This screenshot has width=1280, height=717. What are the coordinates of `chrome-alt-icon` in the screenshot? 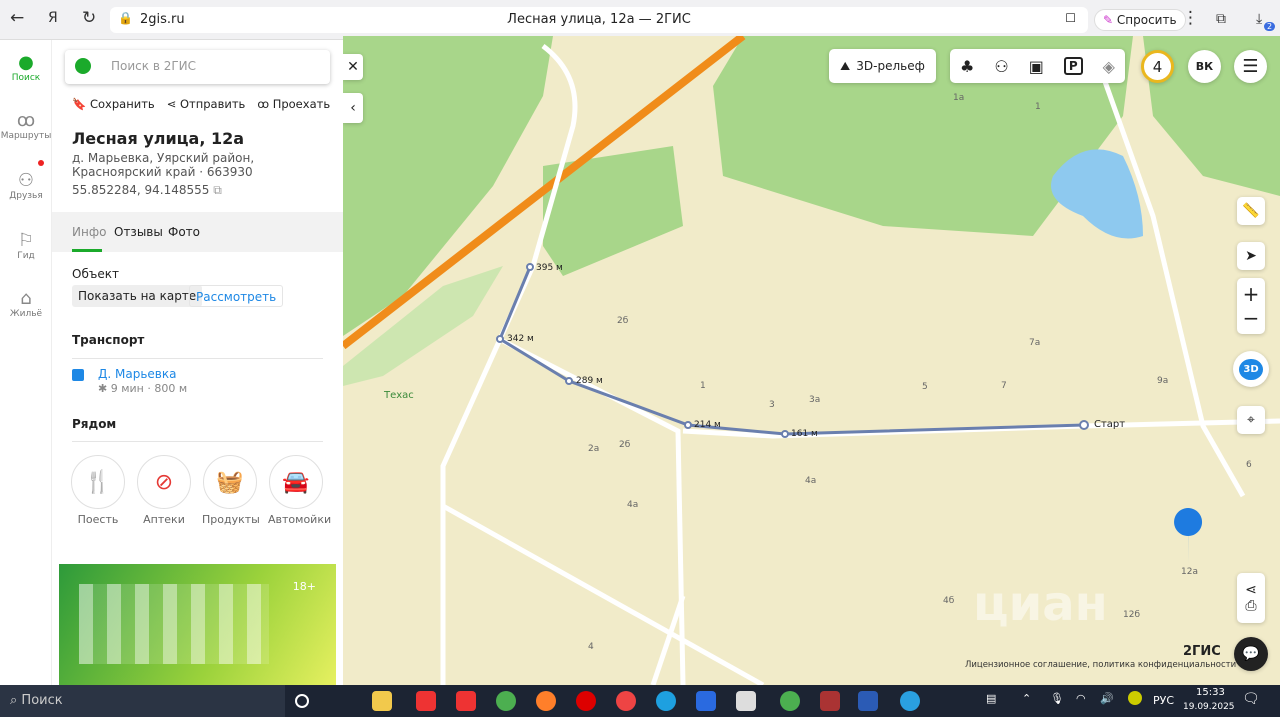 It's located at (626, 701).